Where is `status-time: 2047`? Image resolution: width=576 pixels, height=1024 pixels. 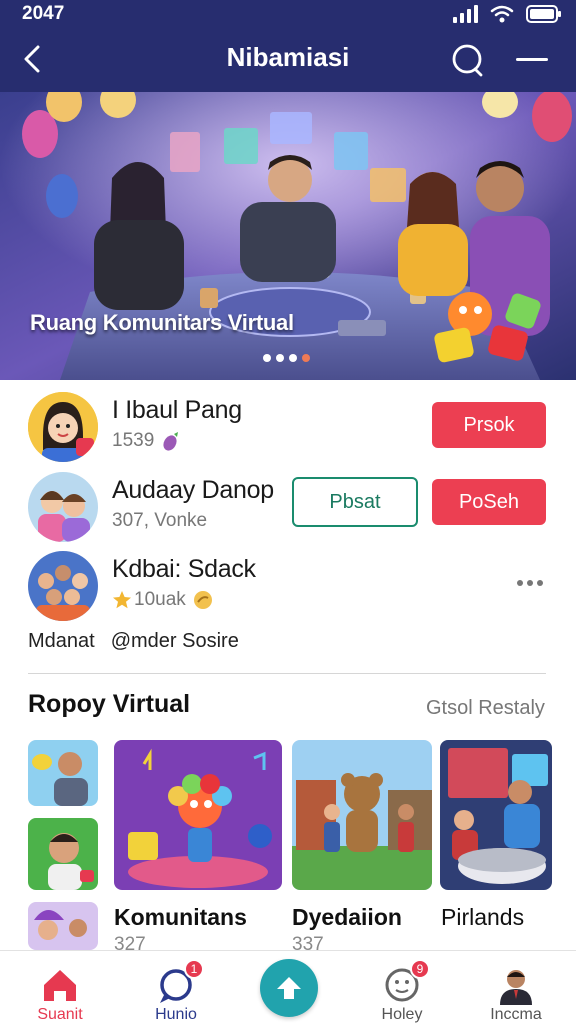 status-time: 2047 is located at coordinates (43, 13).